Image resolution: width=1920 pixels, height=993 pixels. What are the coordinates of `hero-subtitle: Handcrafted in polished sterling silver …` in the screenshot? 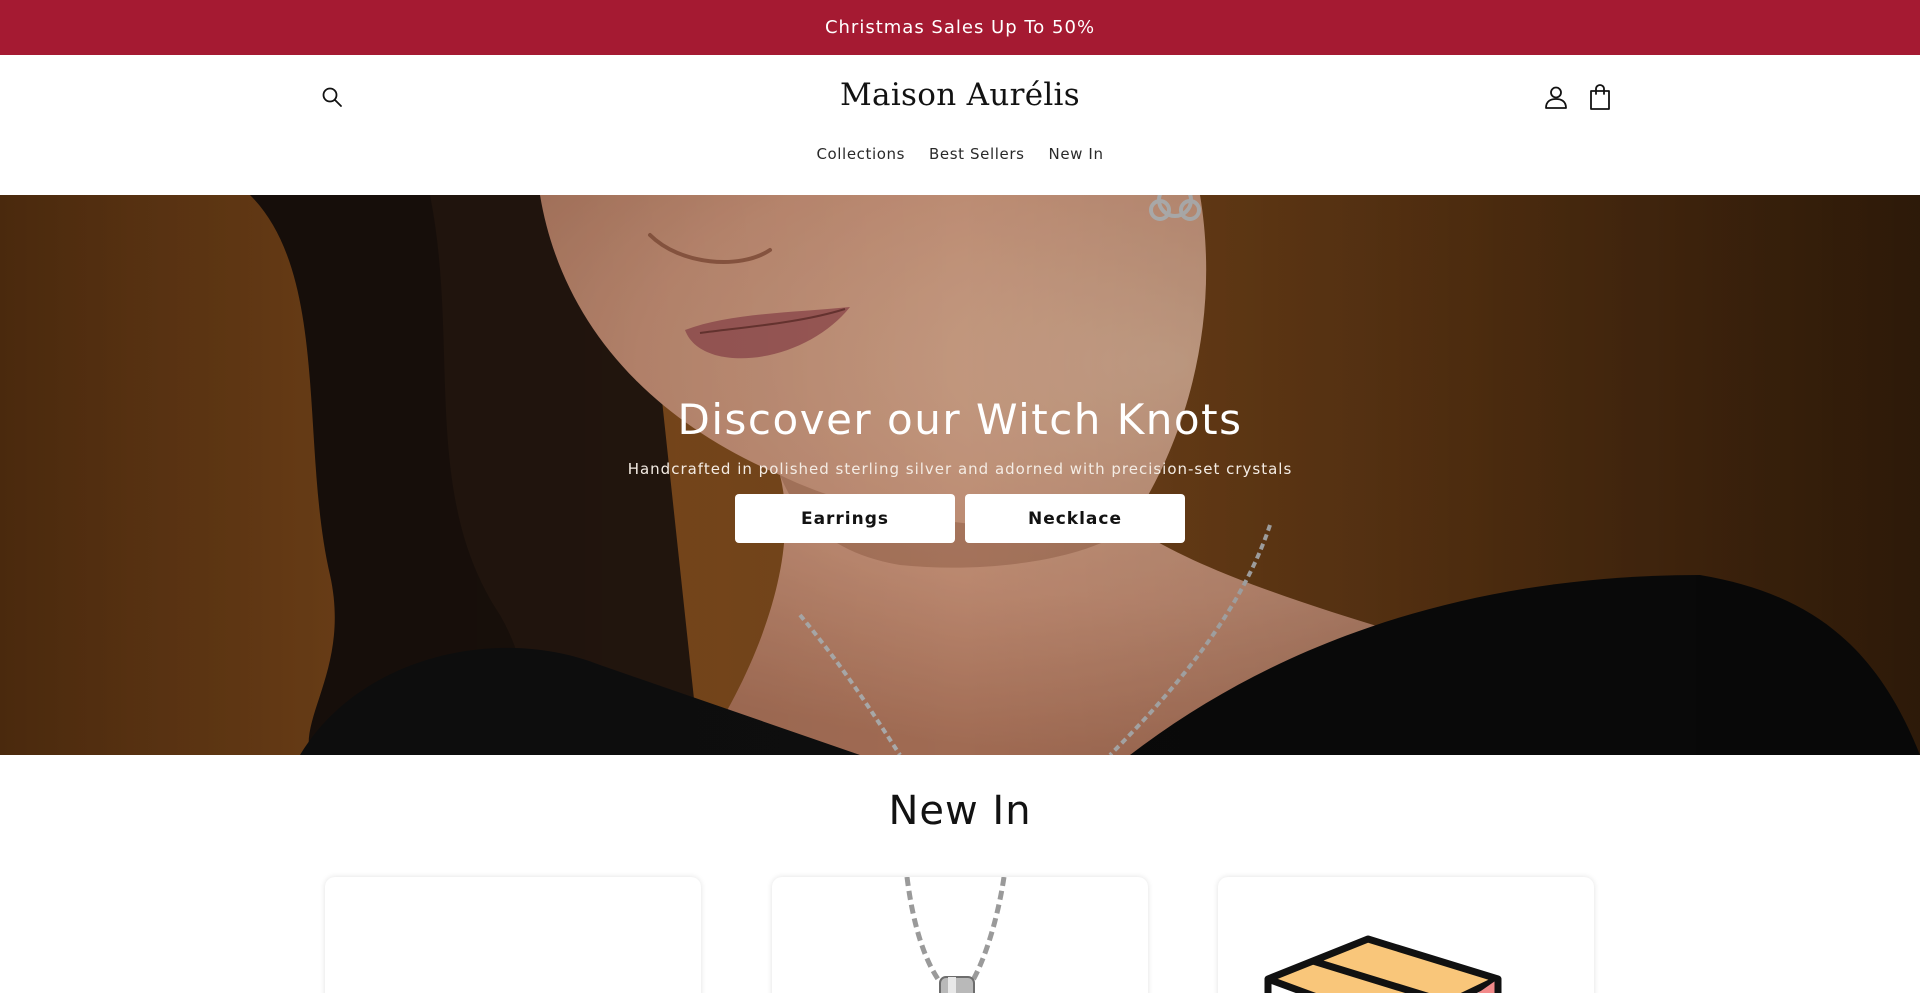 It's located at (960, 469).